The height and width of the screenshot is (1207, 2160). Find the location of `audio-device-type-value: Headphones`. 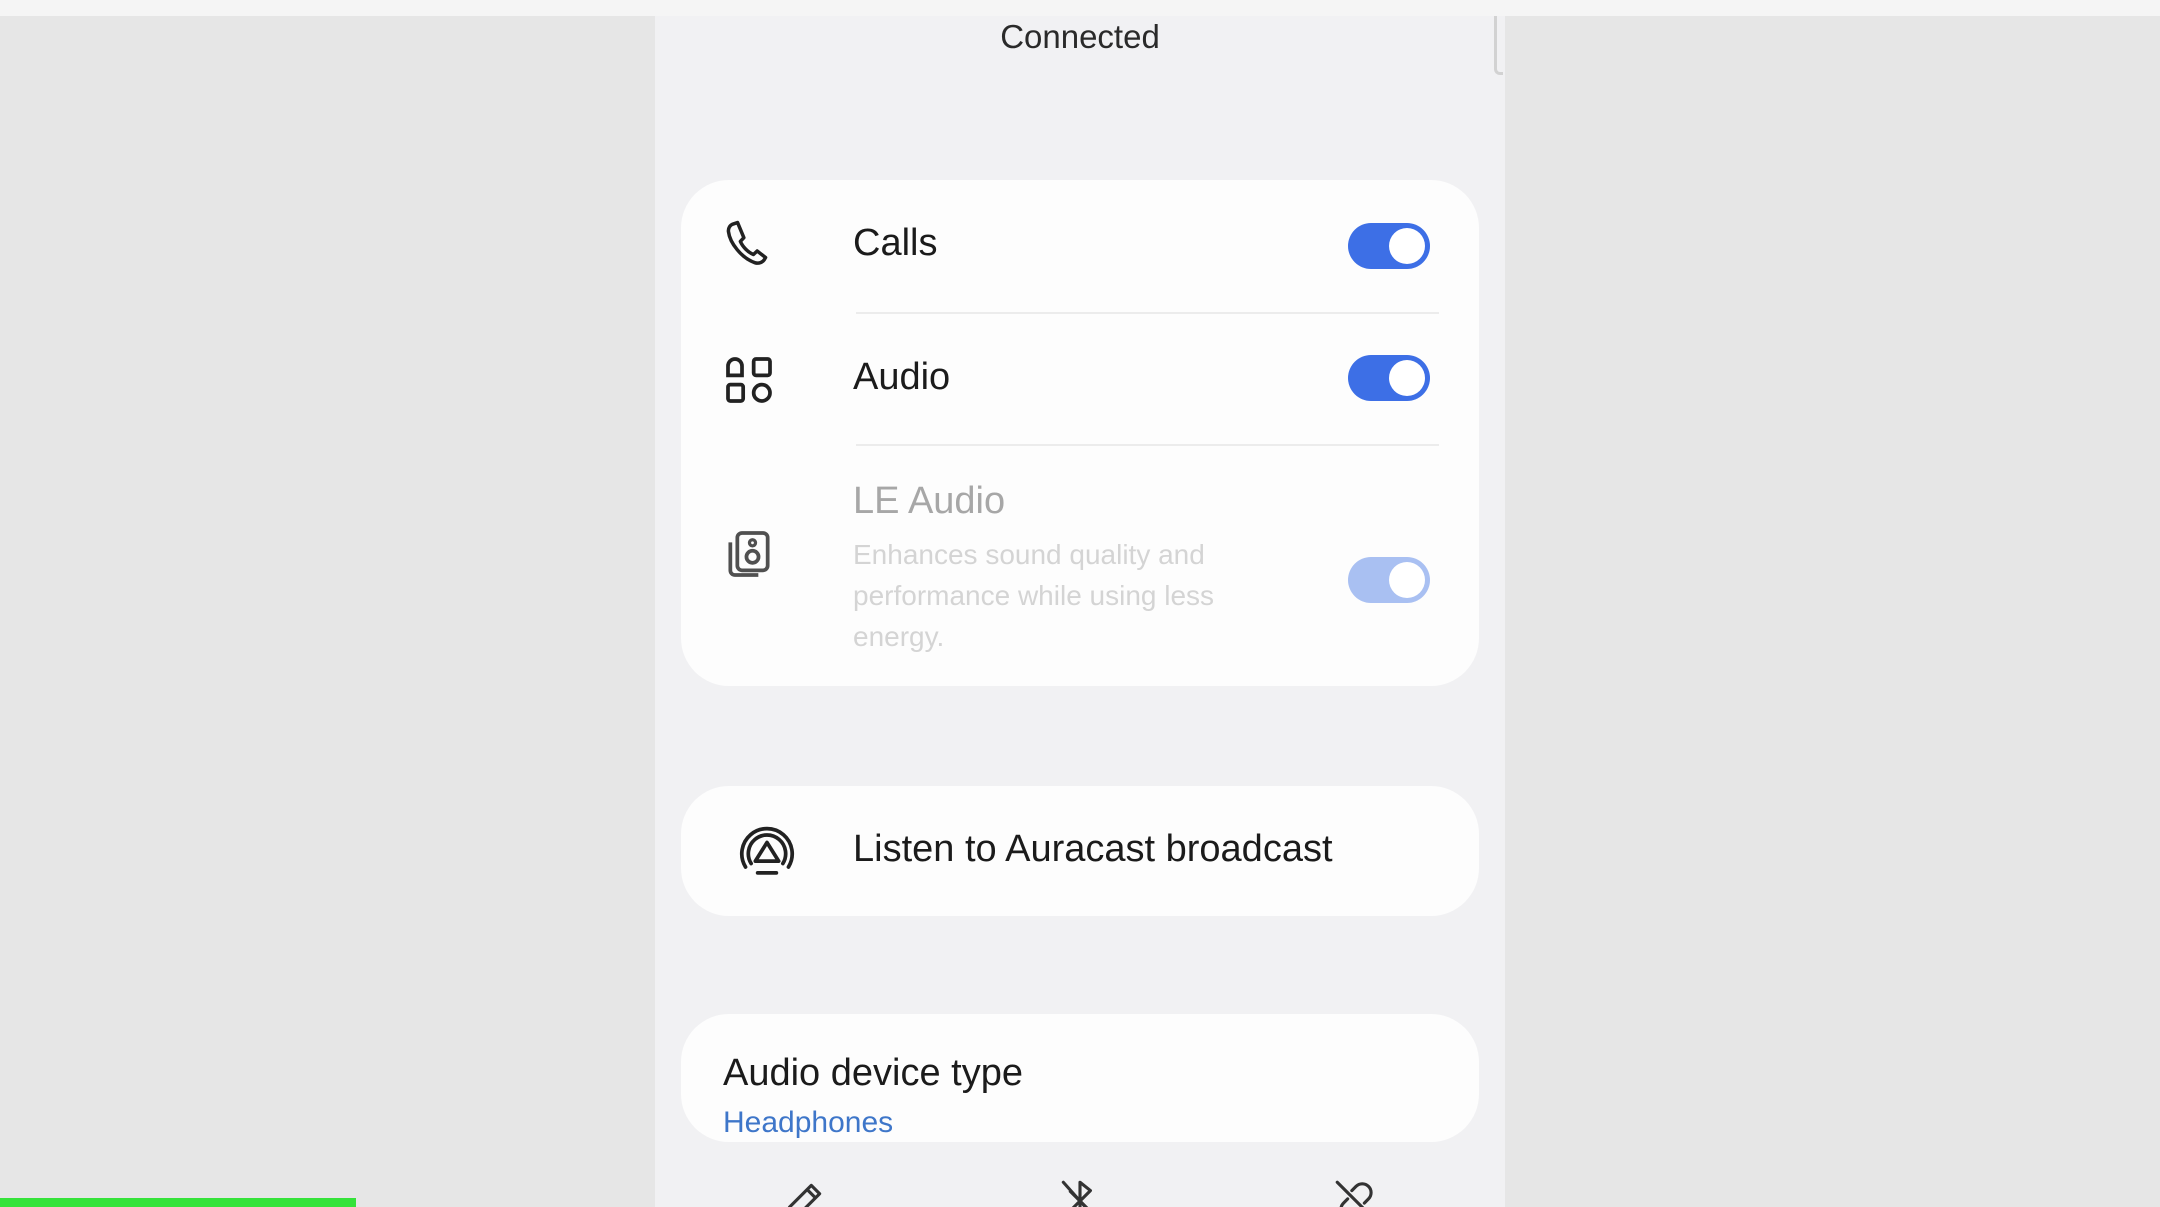

audio-device-type-value: Headphones is located at coordinates (808, 1122).